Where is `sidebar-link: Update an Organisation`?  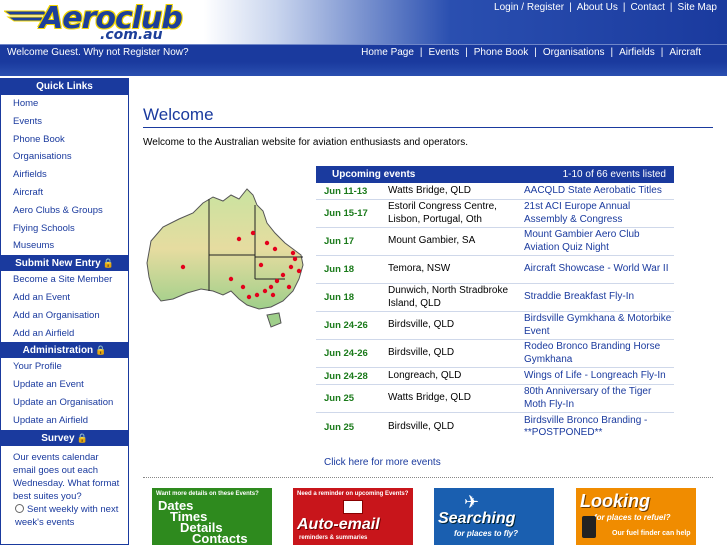
sidebar-link: Update an Organisation is located at coordinates (63, 402).